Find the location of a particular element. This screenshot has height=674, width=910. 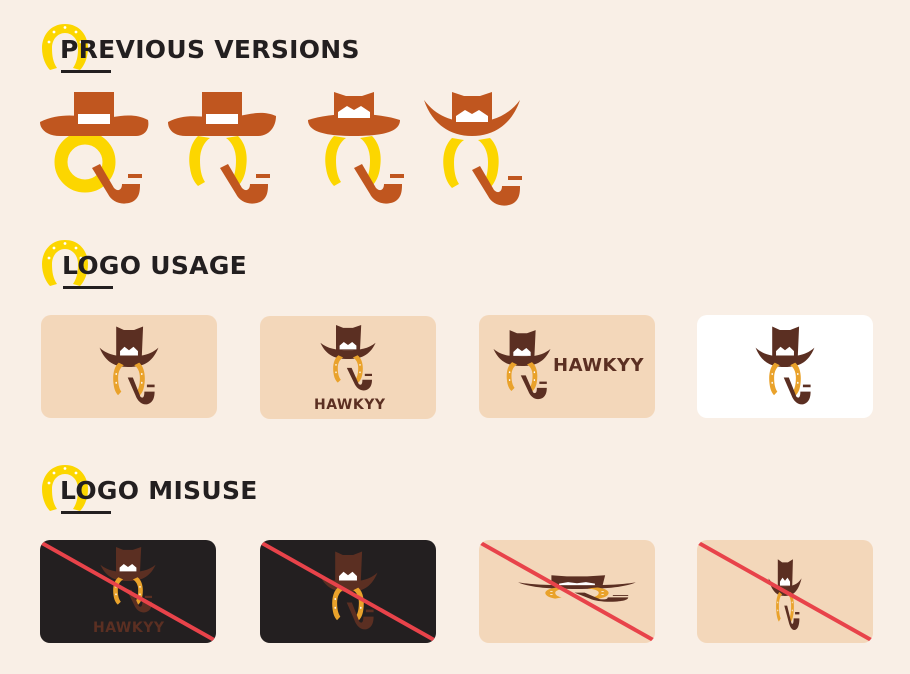

usage-card-white is located at coordinates (785, 366).